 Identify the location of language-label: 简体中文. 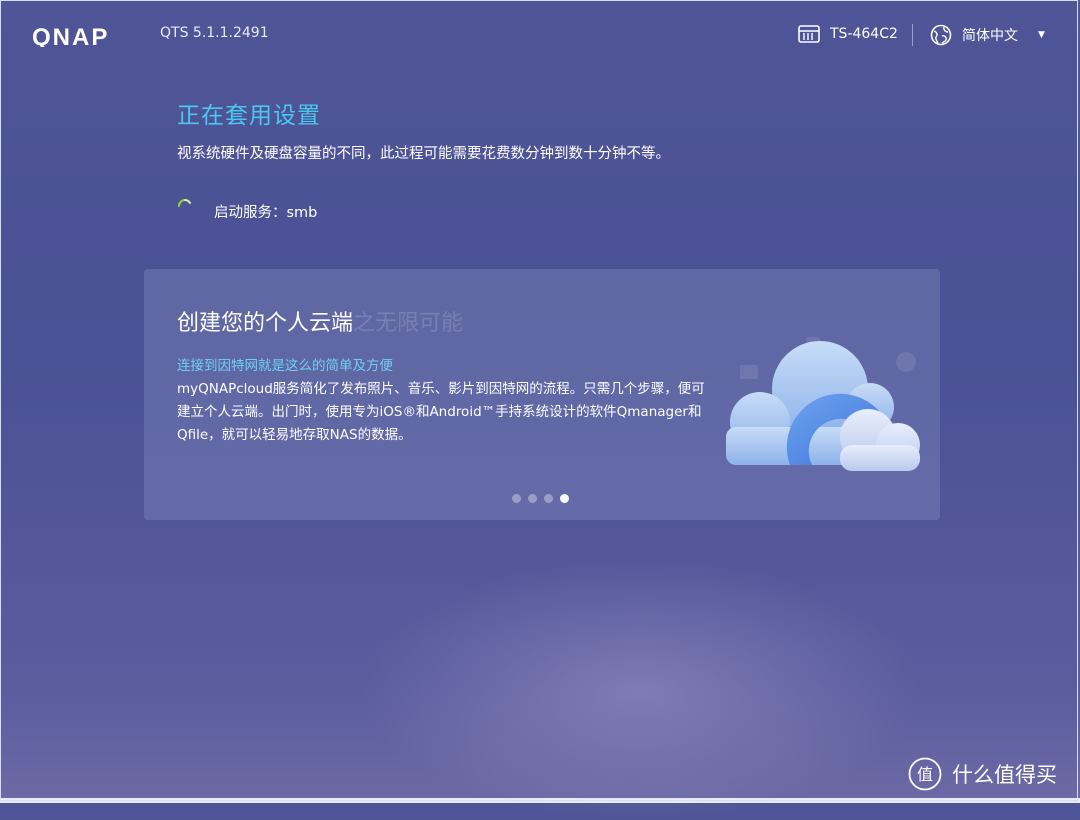
(990, 36).